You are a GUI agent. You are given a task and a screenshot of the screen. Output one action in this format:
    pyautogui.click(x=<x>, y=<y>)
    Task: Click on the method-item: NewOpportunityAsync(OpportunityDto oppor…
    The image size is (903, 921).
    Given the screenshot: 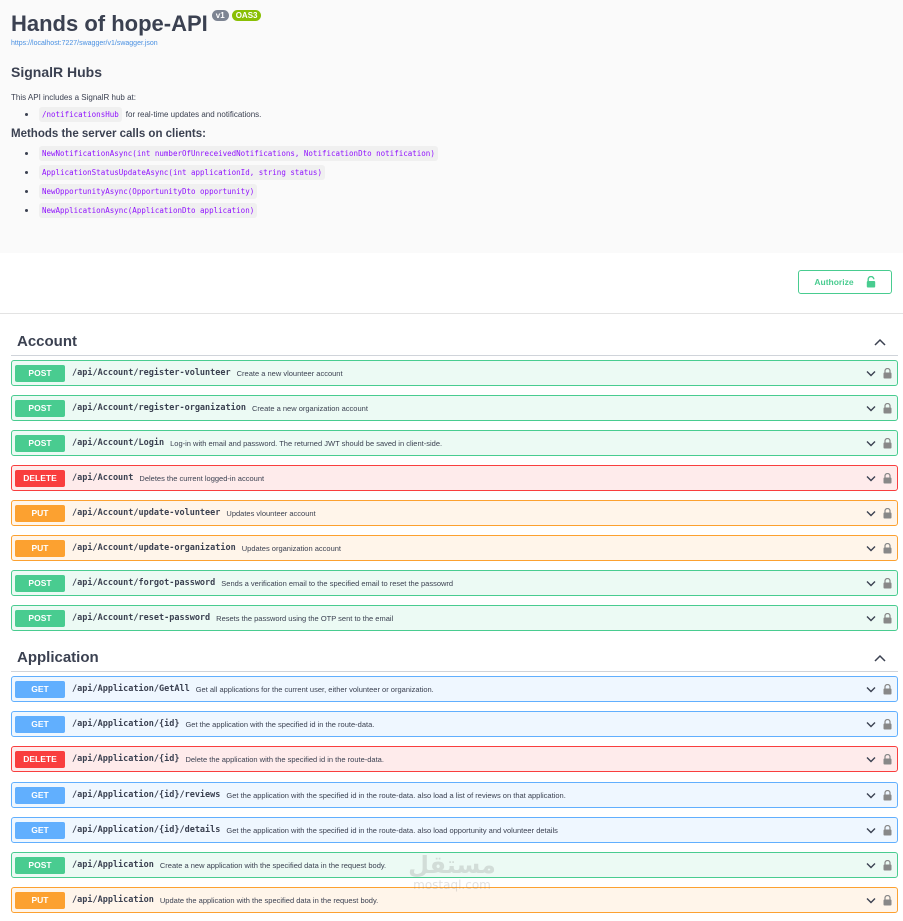 What is the action you would take?
    pyautogui.click(x=458, y=191)
    